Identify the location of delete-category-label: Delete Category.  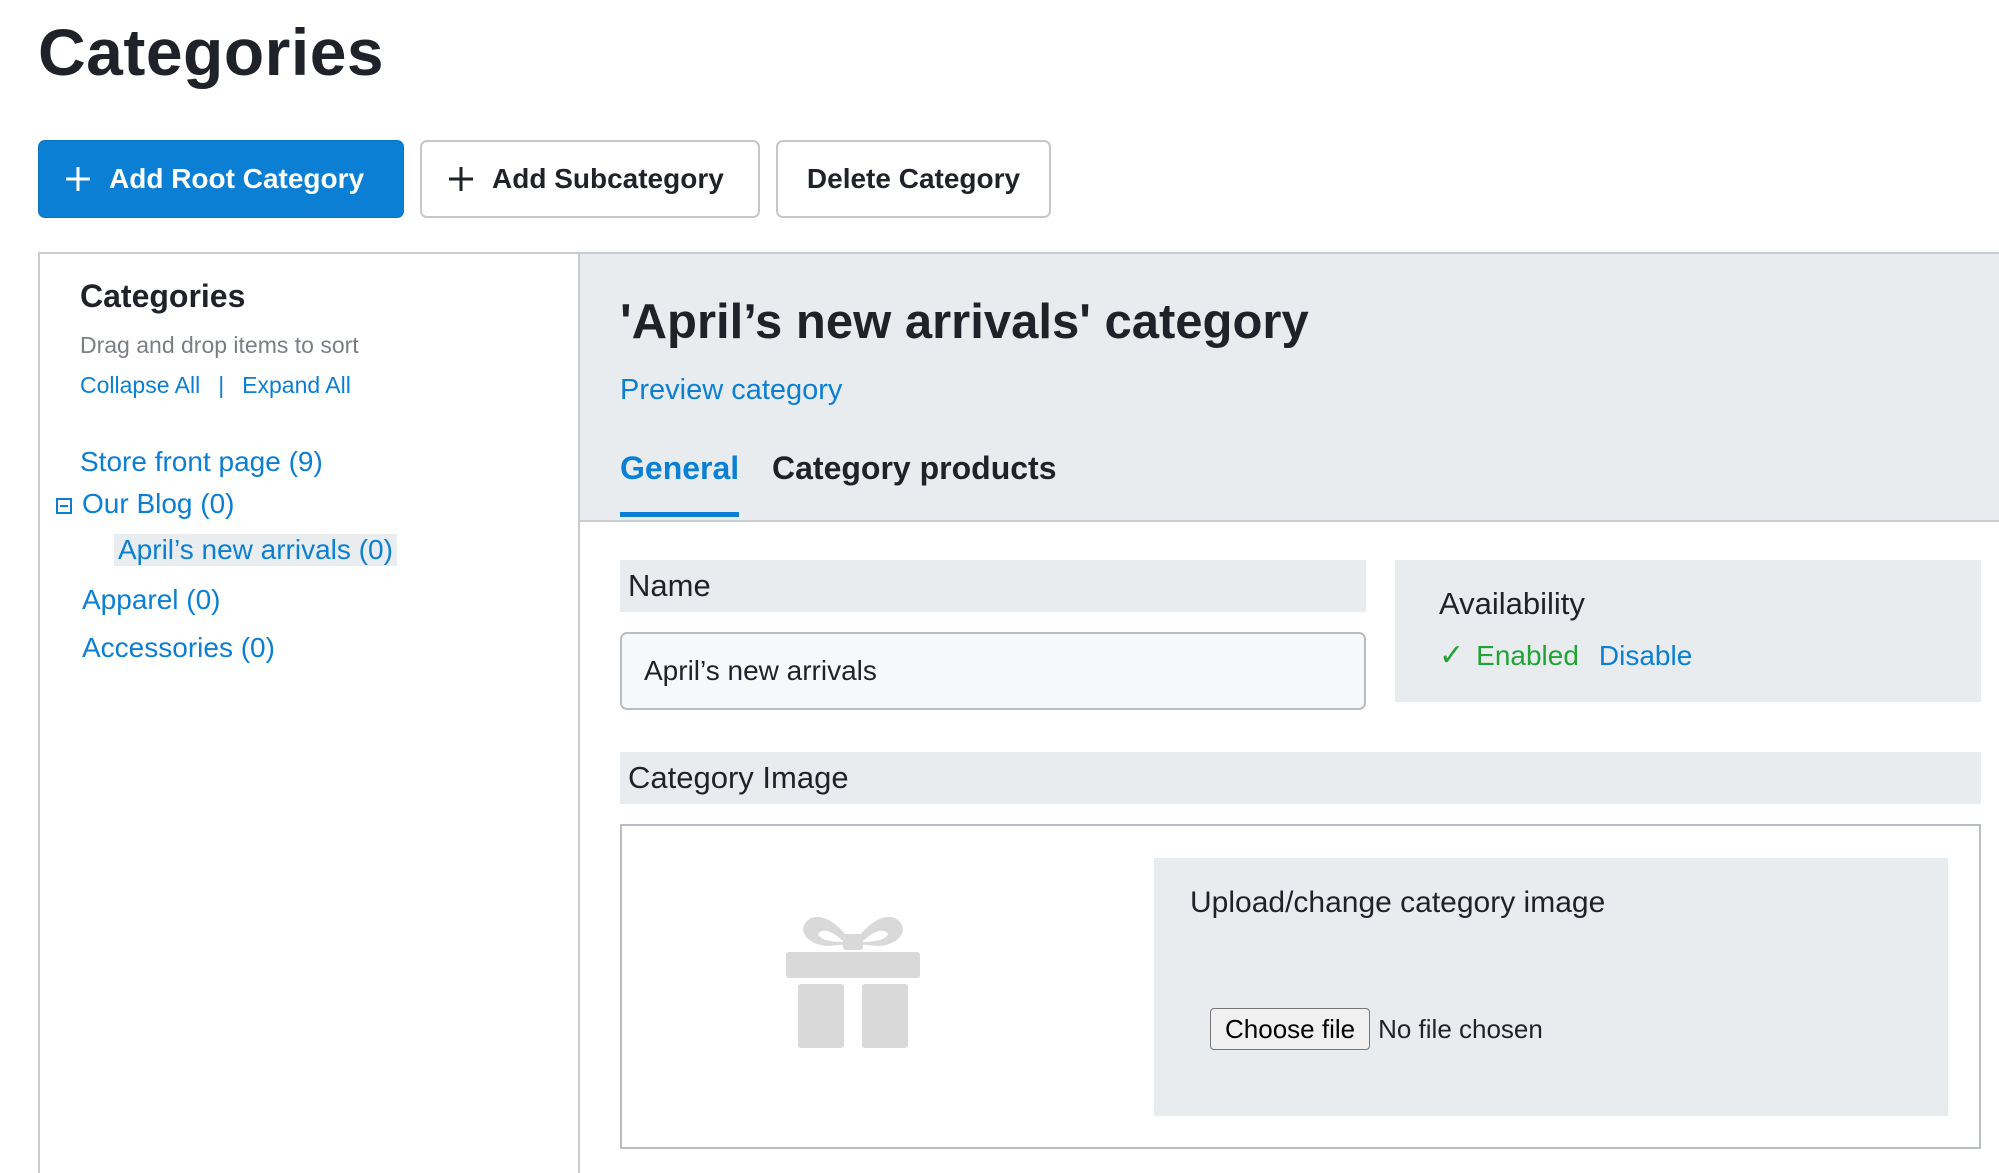
(913, 178).